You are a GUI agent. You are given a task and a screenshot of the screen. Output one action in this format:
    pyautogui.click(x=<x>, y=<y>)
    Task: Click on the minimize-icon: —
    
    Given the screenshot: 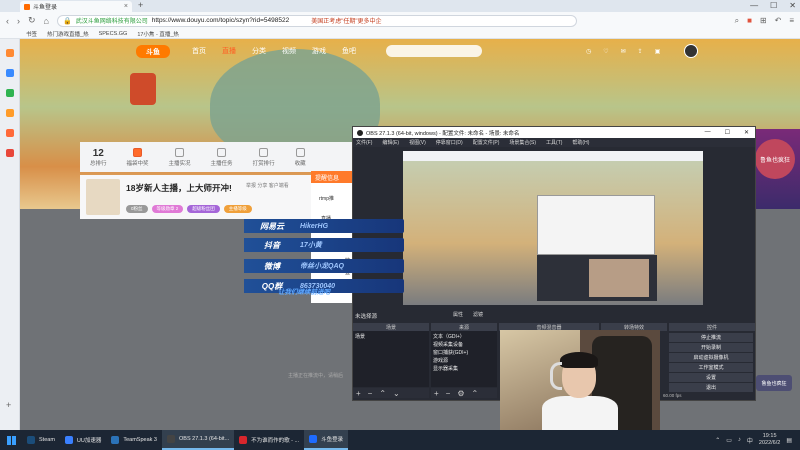 What is the action you would take?
    pyautogui.click(x=754, y=5)
    